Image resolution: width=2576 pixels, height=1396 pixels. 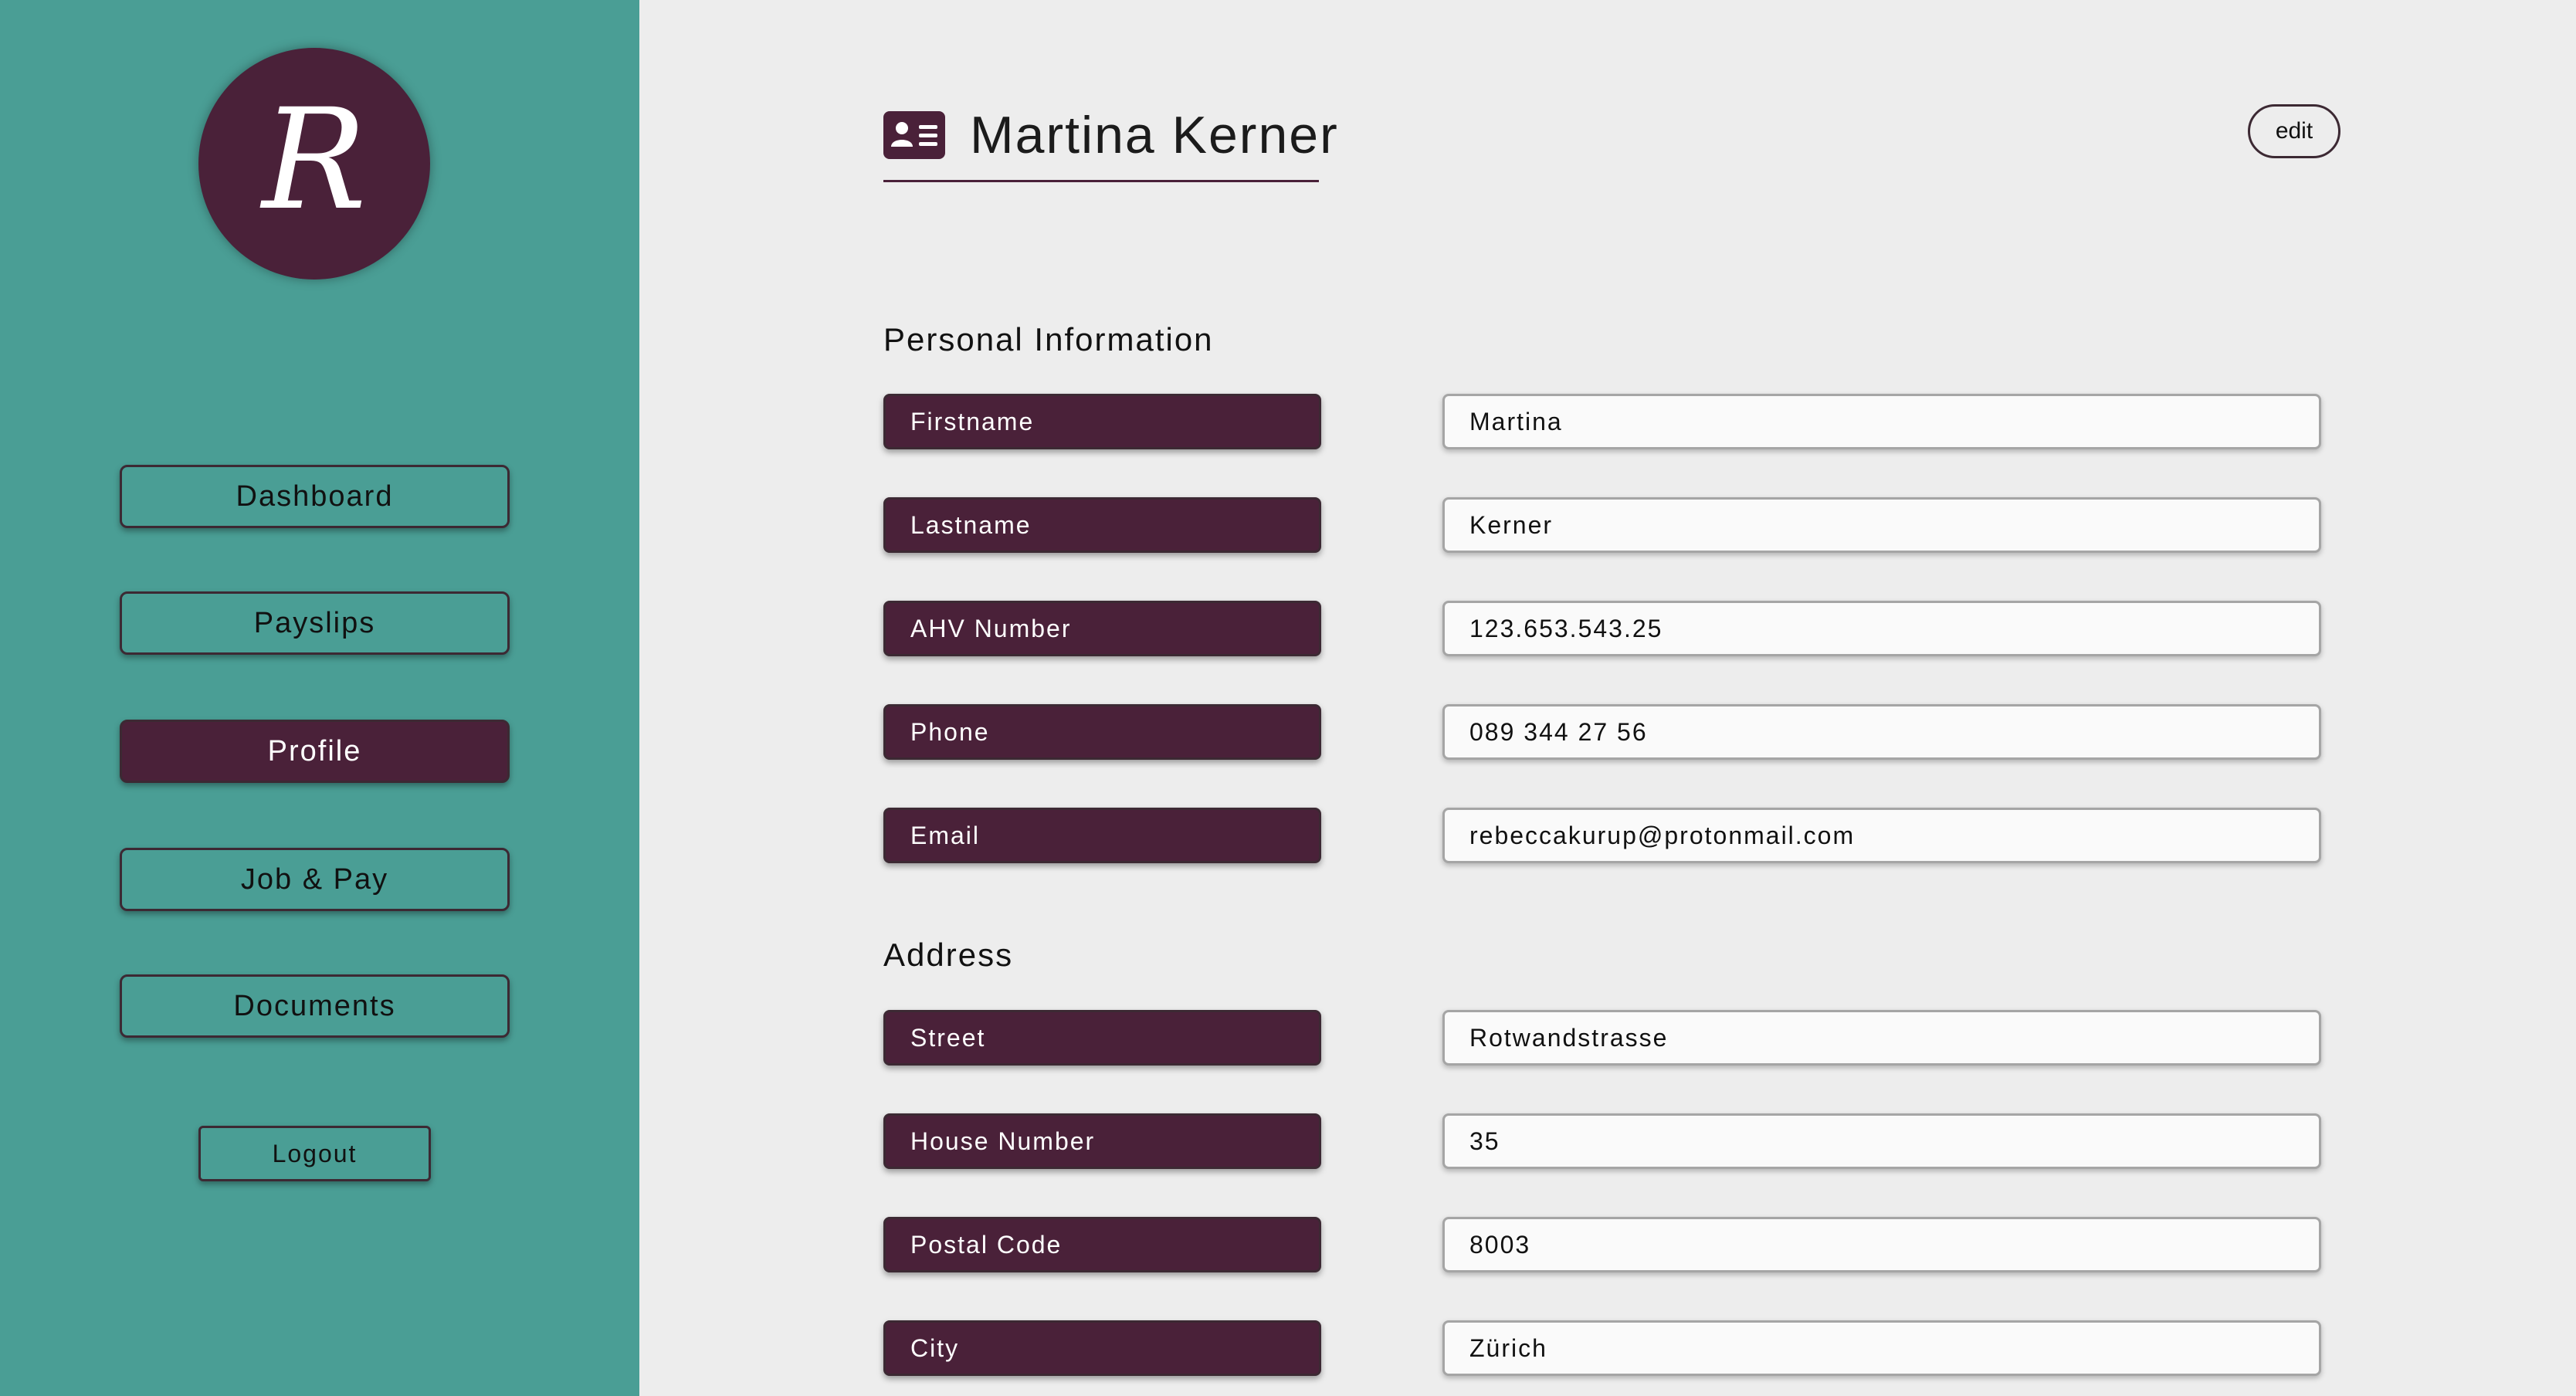 I want to click on contact-card-icon, so click(x=914, y=135).